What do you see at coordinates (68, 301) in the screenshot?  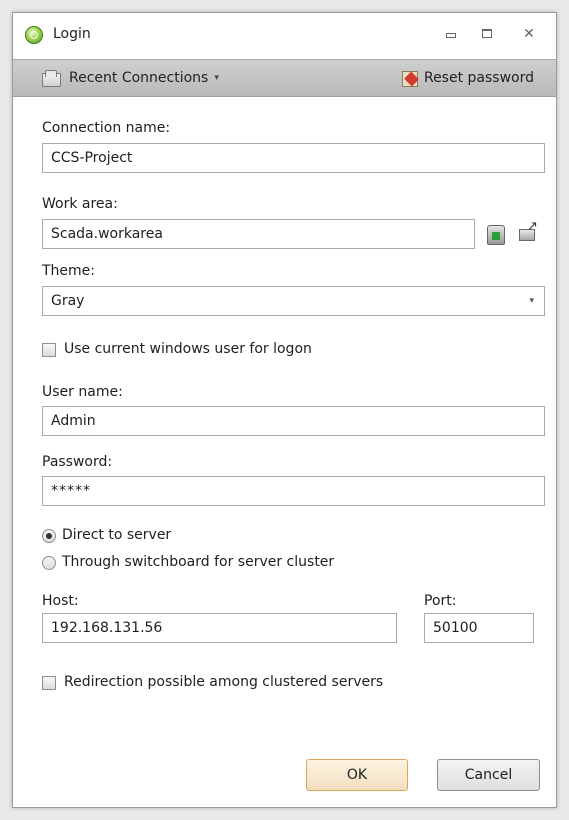 I see `theme-selected-value: Gray` at bounding box center [68, 301].